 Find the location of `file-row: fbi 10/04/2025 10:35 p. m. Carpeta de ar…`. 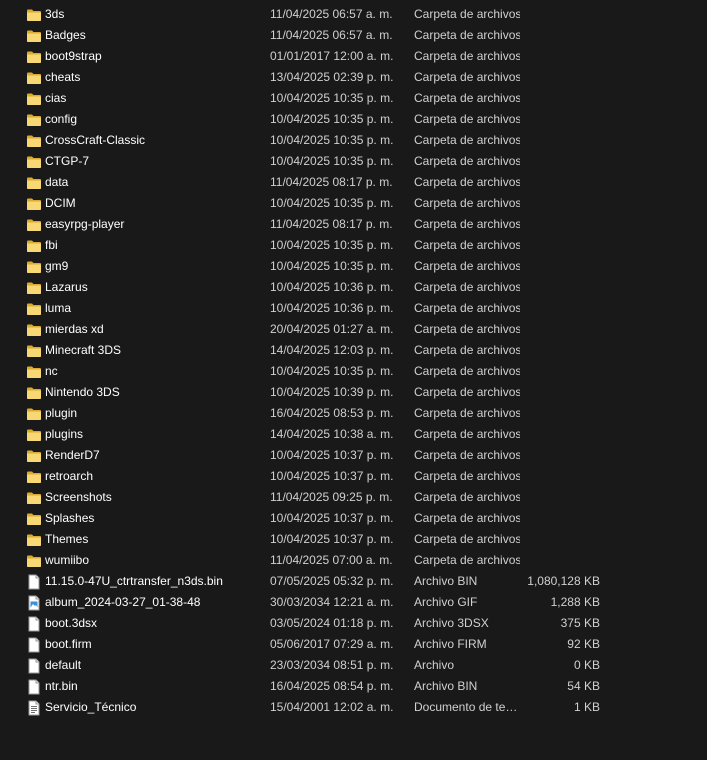

file-row: fbi 10/04/2025 10:35 p. m. Carpeta de ar… is located at coordinates (353, 245).